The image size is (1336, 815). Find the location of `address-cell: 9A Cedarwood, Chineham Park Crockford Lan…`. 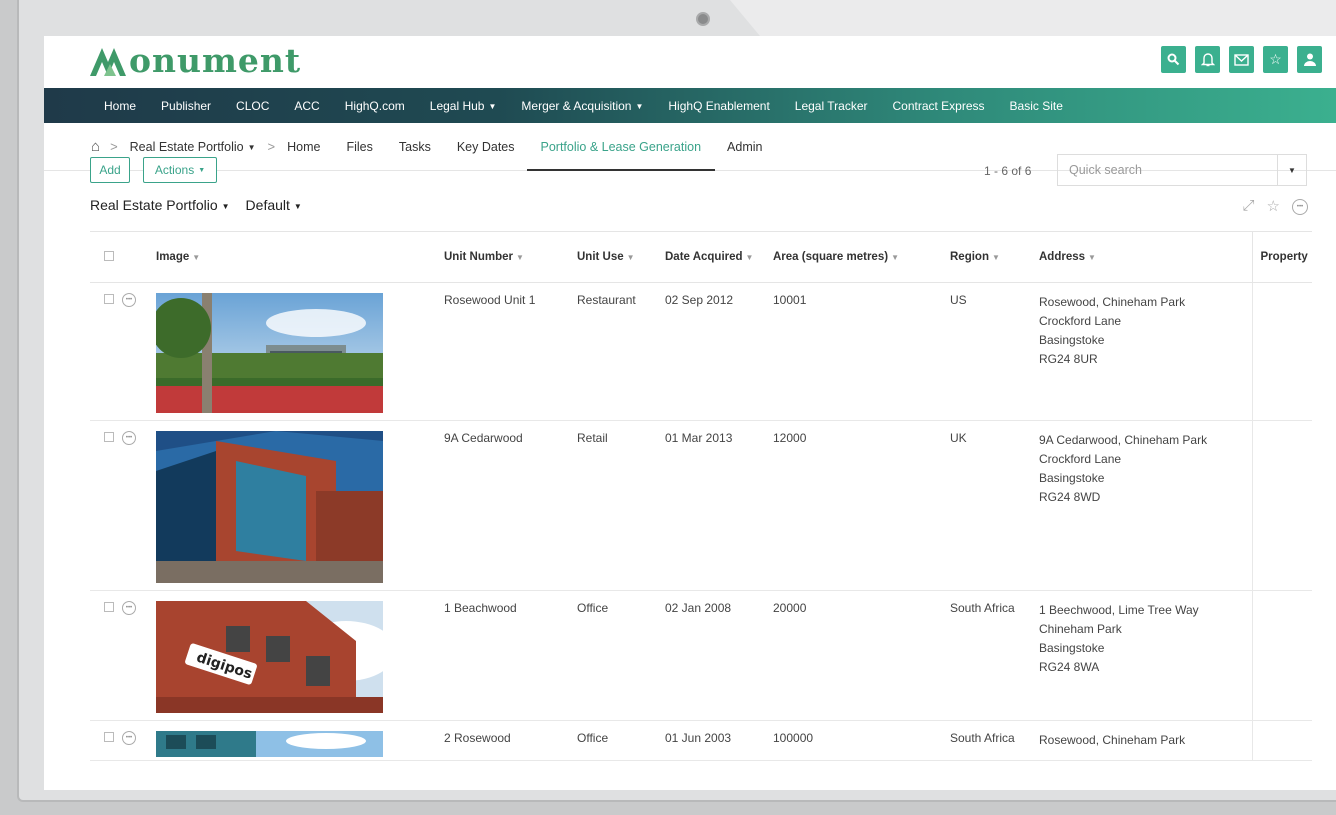

address-cell: 9A Cedarwood, Chineham Park Crockford Lan… is located at coordinates (1141, 505).